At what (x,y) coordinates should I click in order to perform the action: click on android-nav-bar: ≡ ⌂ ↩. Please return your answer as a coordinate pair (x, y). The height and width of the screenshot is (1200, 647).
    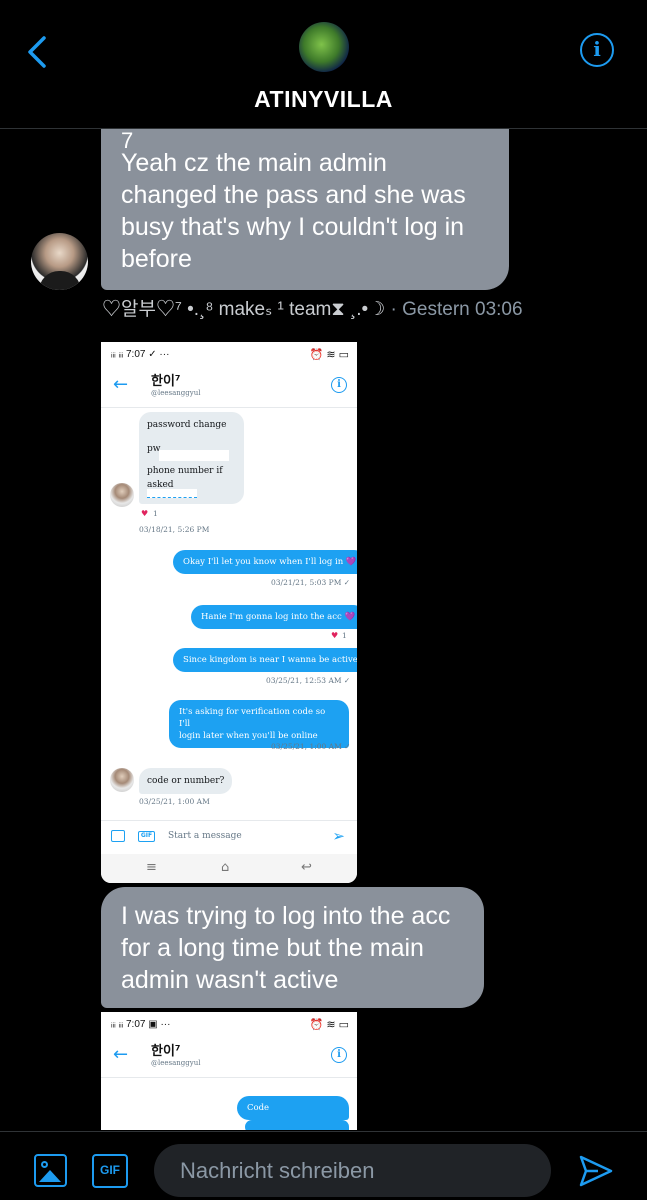
    Looking at the image, I should click on (229, 868).